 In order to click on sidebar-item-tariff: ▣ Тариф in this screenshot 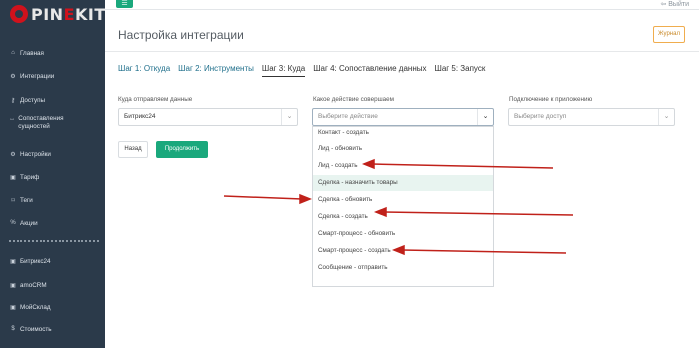, I will do `click(52, 177)`.